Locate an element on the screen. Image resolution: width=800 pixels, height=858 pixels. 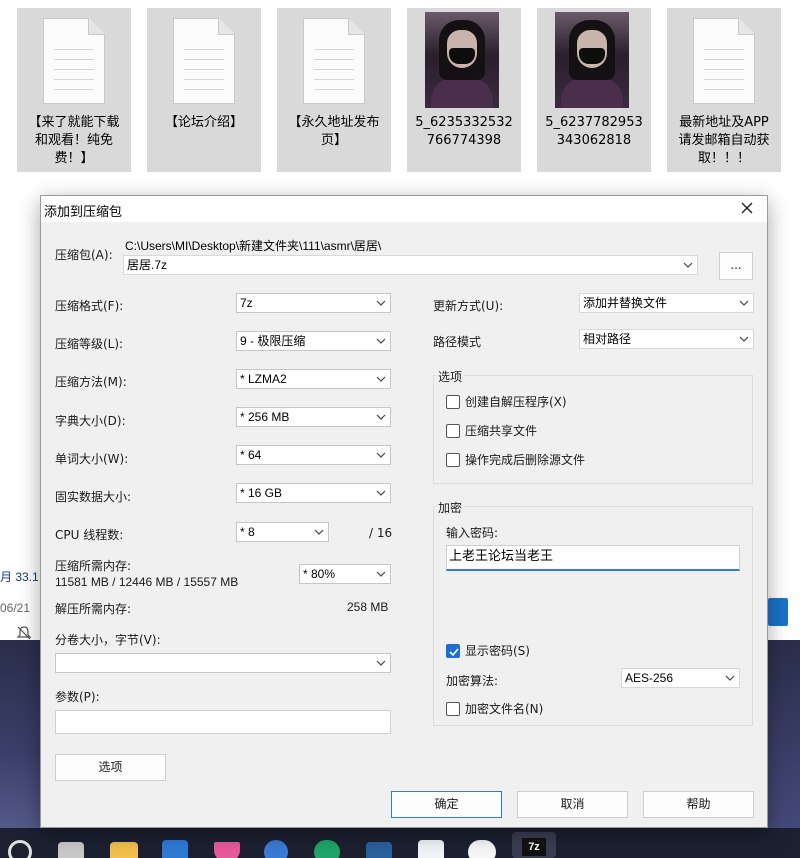
file-item: 【来了就能下载 和观看！纯免 费！】 is located at coordinates (74, 90).